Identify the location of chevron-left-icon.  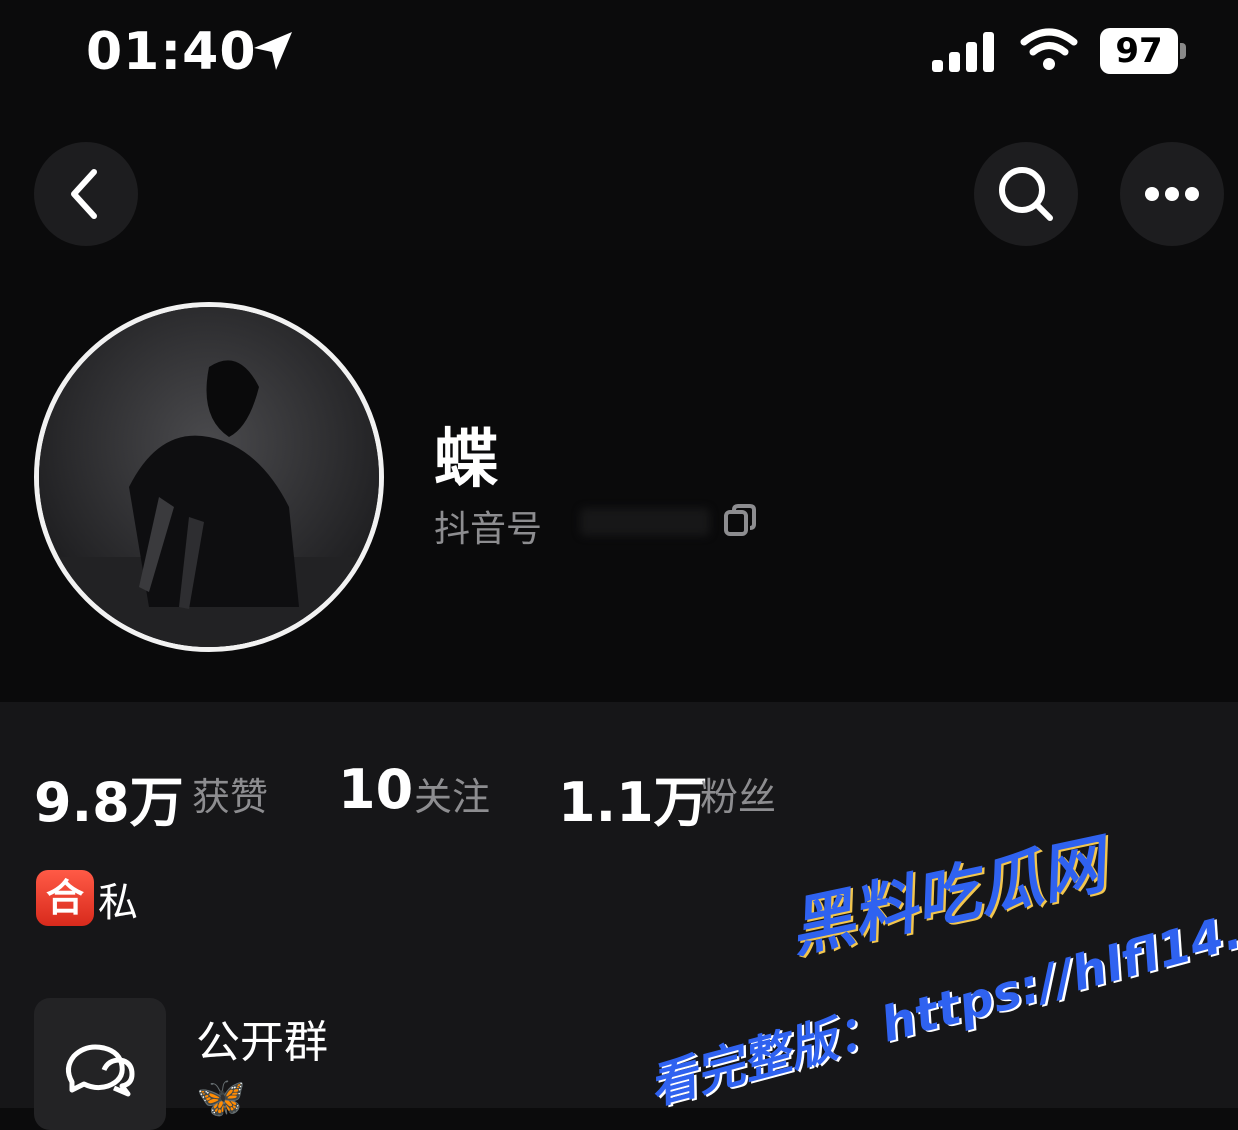
(84, 194).